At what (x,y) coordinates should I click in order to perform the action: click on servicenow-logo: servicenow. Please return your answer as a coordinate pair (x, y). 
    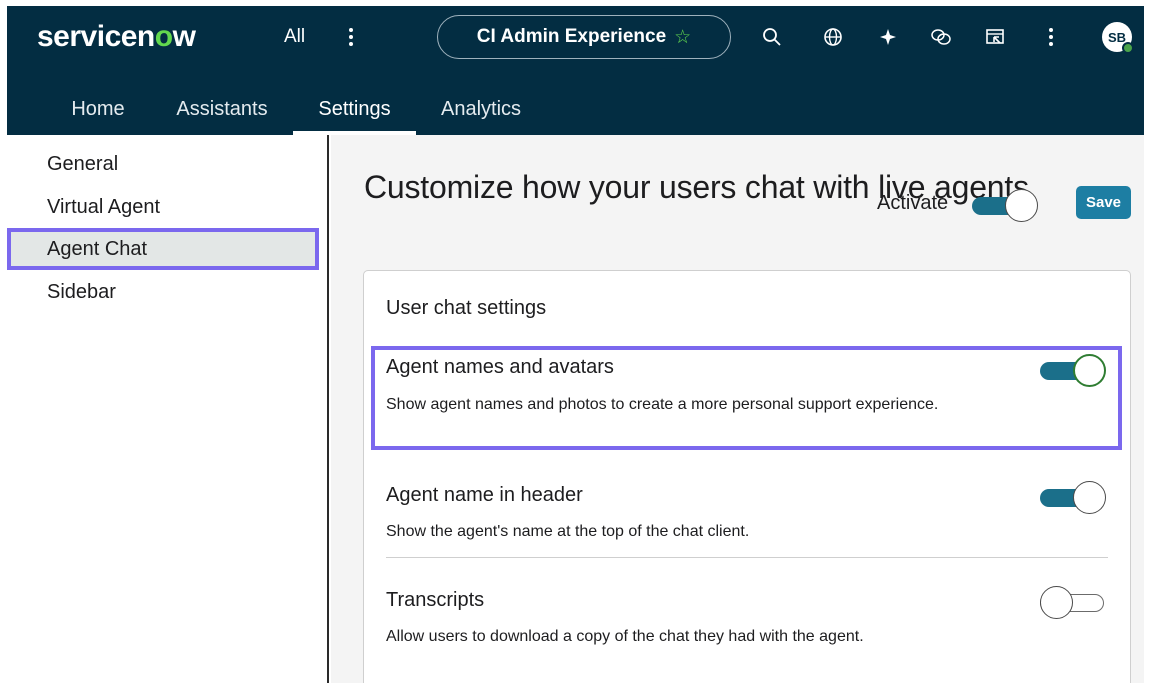
    Looking at the image, I should click on (116, 37).